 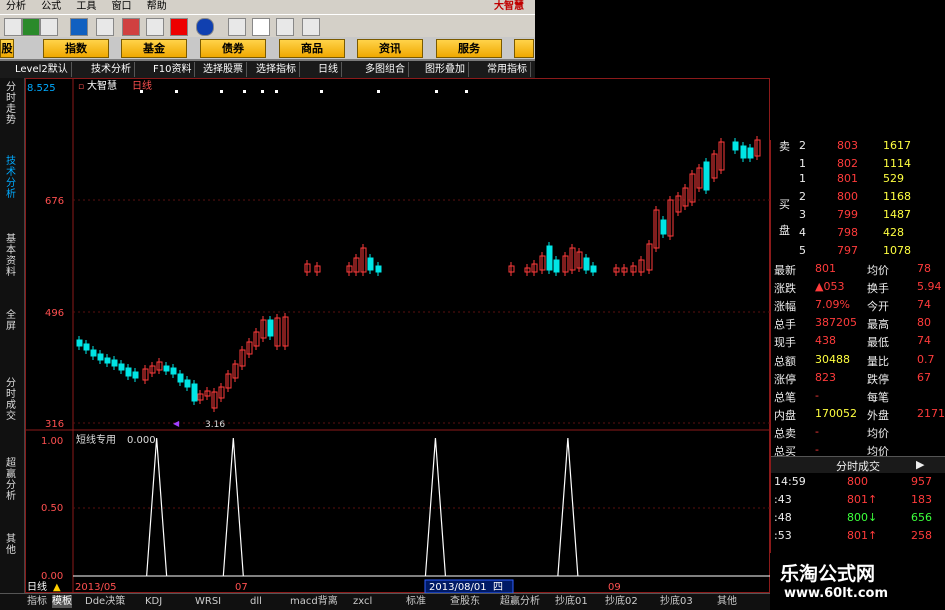 I want to click on tick-row: :53 801↑ 258, so click(x=858, y=536).